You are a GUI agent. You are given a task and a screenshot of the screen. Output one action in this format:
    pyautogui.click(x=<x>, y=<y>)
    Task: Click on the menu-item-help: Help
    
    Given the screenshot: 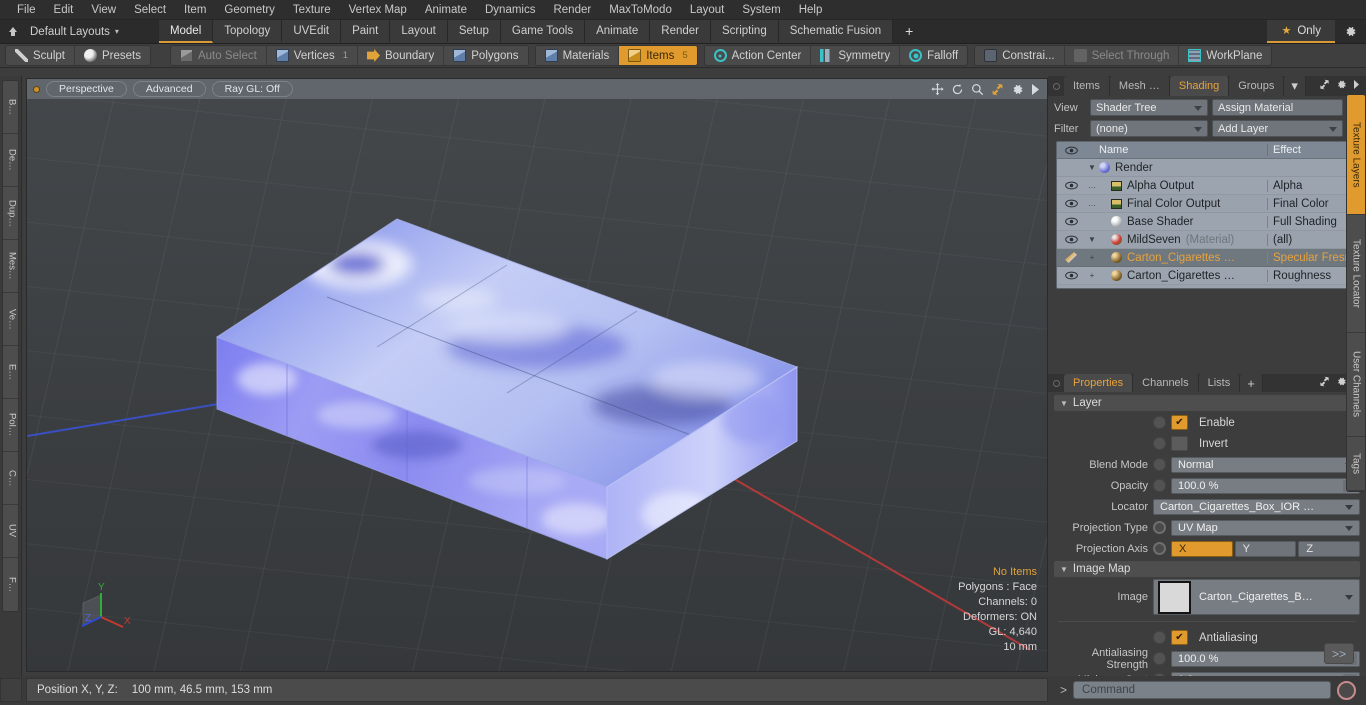 What is the action you would take?
    pyautogui.click(x=811, y=10)
    